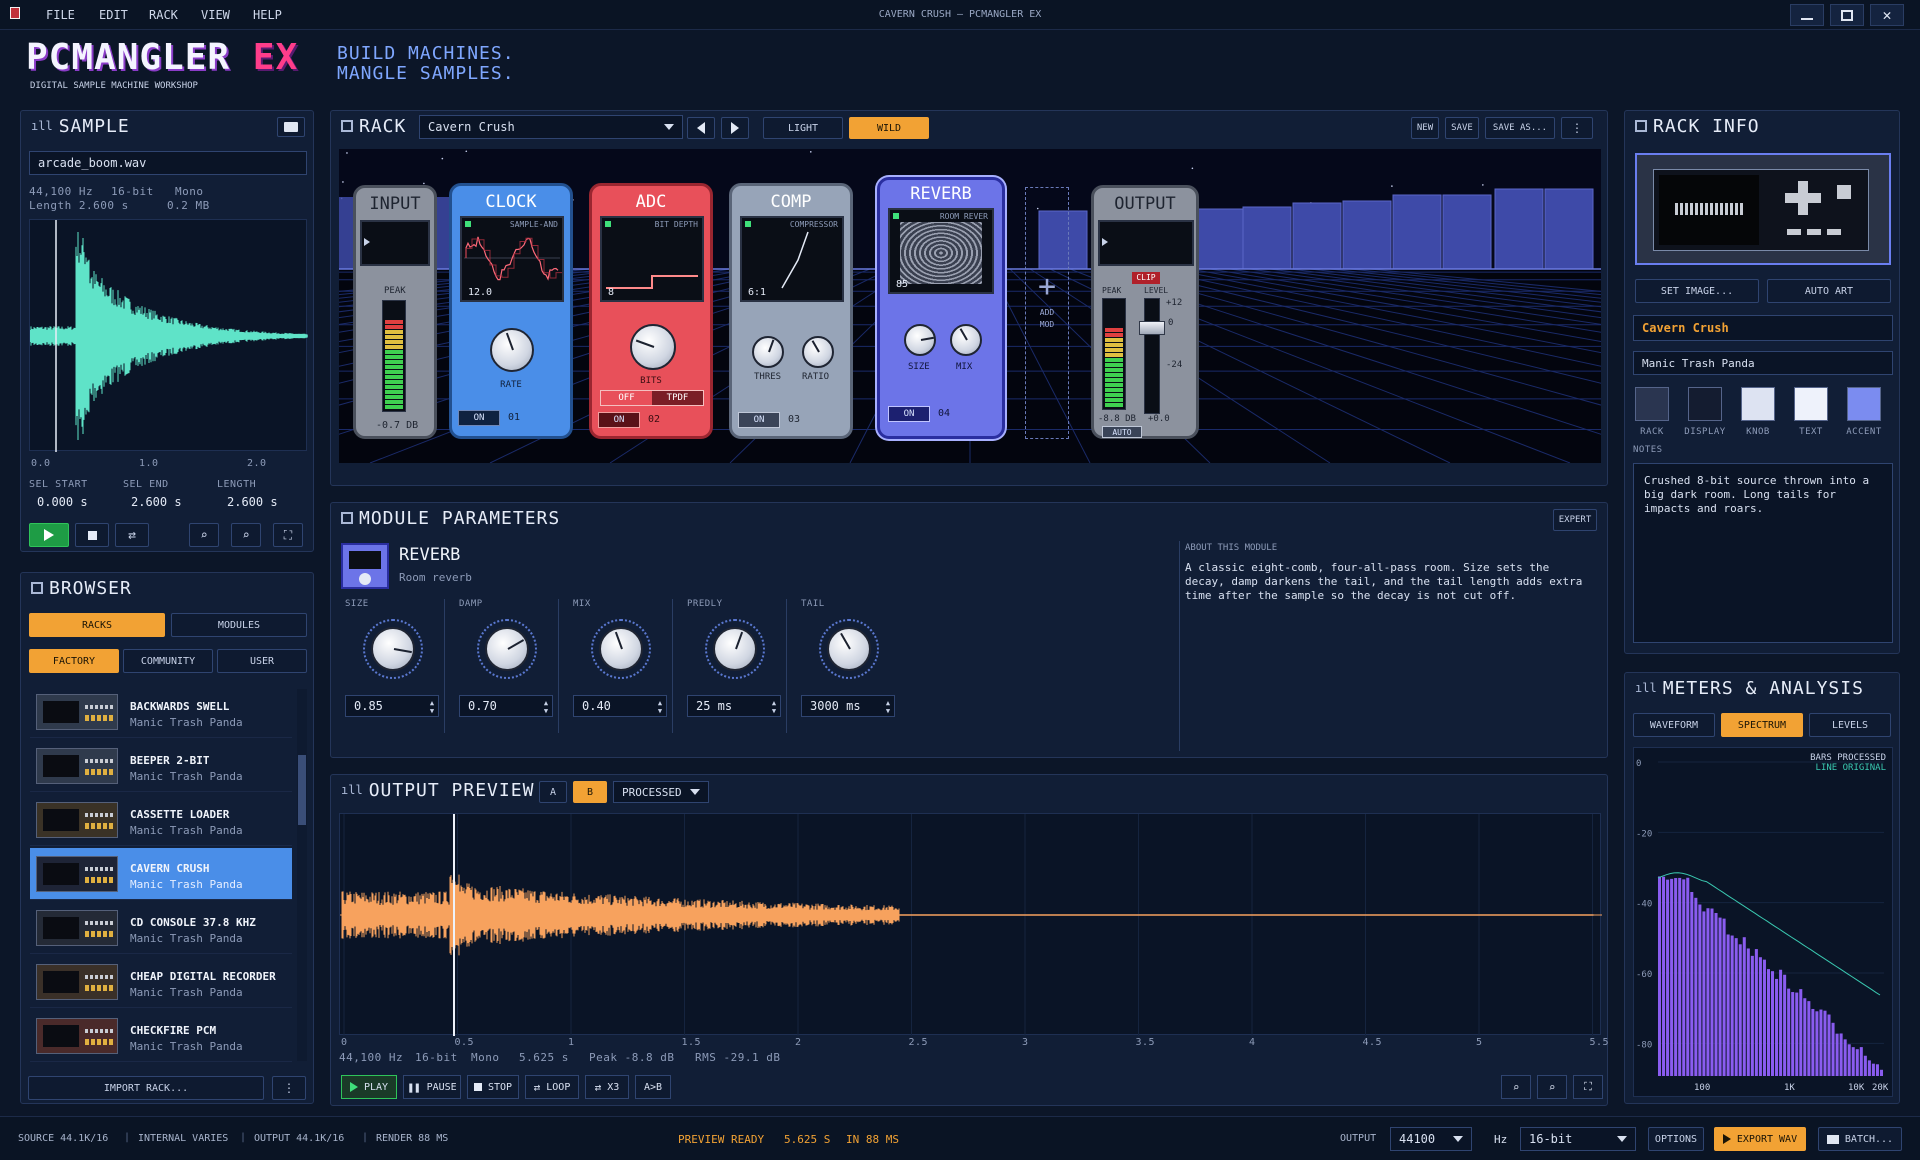 This screenshot has height=1160, width=1920. I want to click on rack-new-button: NEW, so click(1425, 128).